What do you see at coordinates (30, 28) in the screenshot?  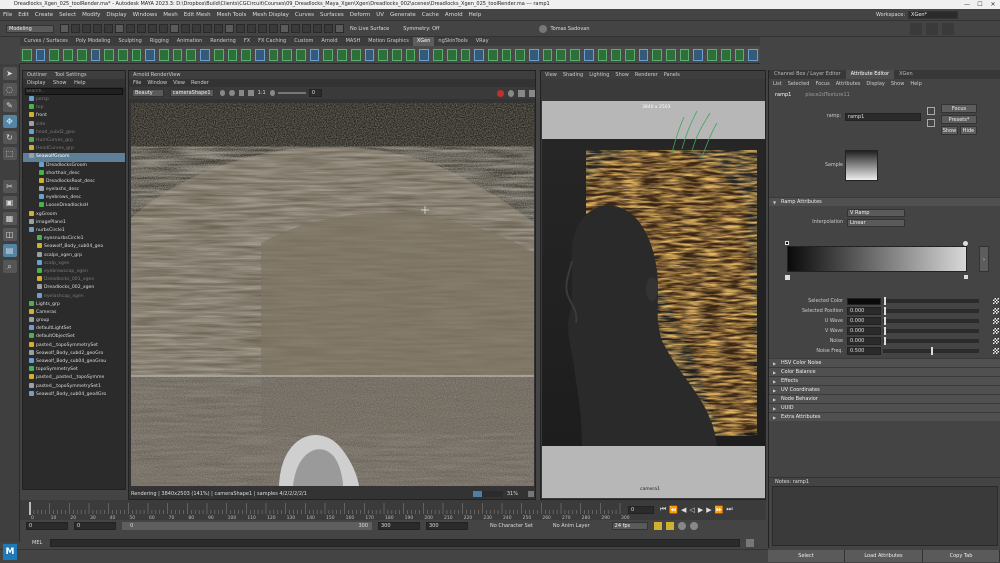 I see `menu-set-dropdown: Modeling` at bounding box center [30, 28].